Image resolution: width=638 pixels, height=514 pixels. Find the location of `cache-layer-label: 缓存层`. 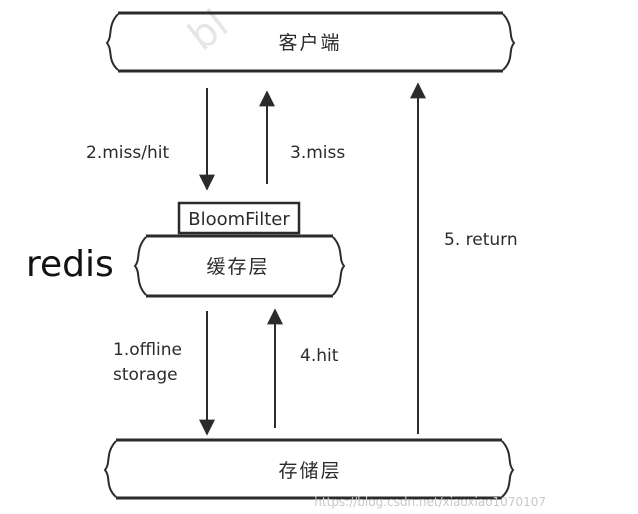

cache-layer-label: 缓存层 is located at coordinates (237, 267).